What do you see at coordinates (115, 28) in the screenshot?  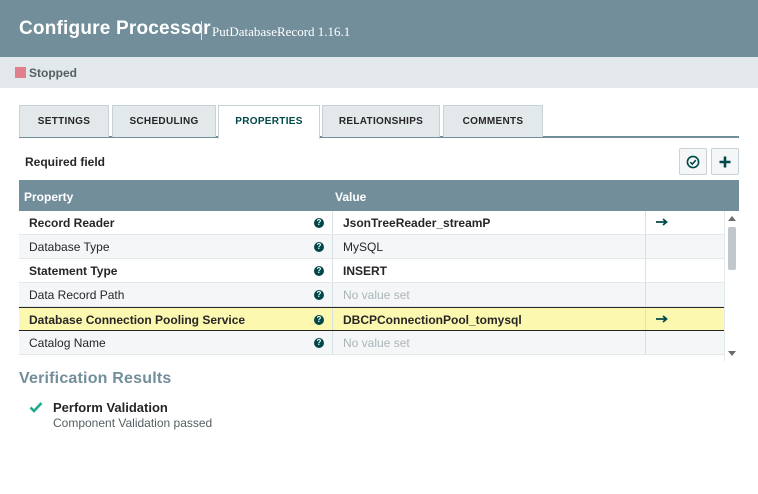 I see `dialog-title: Configure Processor` at bounding box center [115, 28].